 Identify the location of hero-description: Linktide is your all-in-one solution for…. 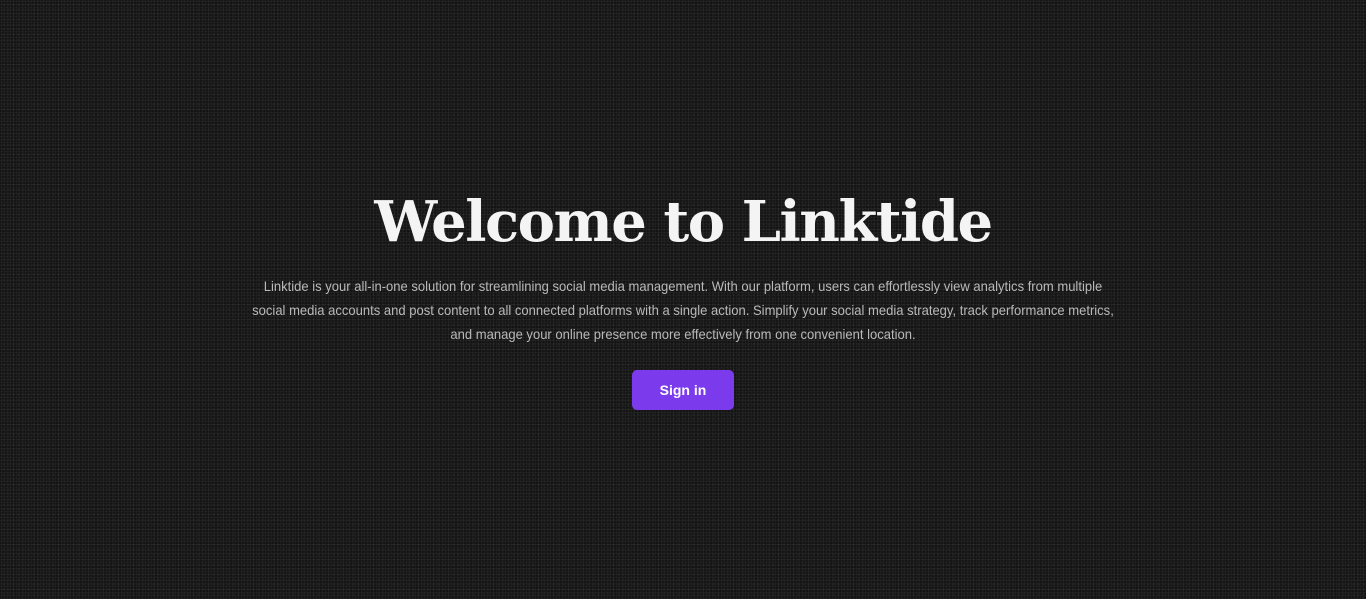
(683, 310).